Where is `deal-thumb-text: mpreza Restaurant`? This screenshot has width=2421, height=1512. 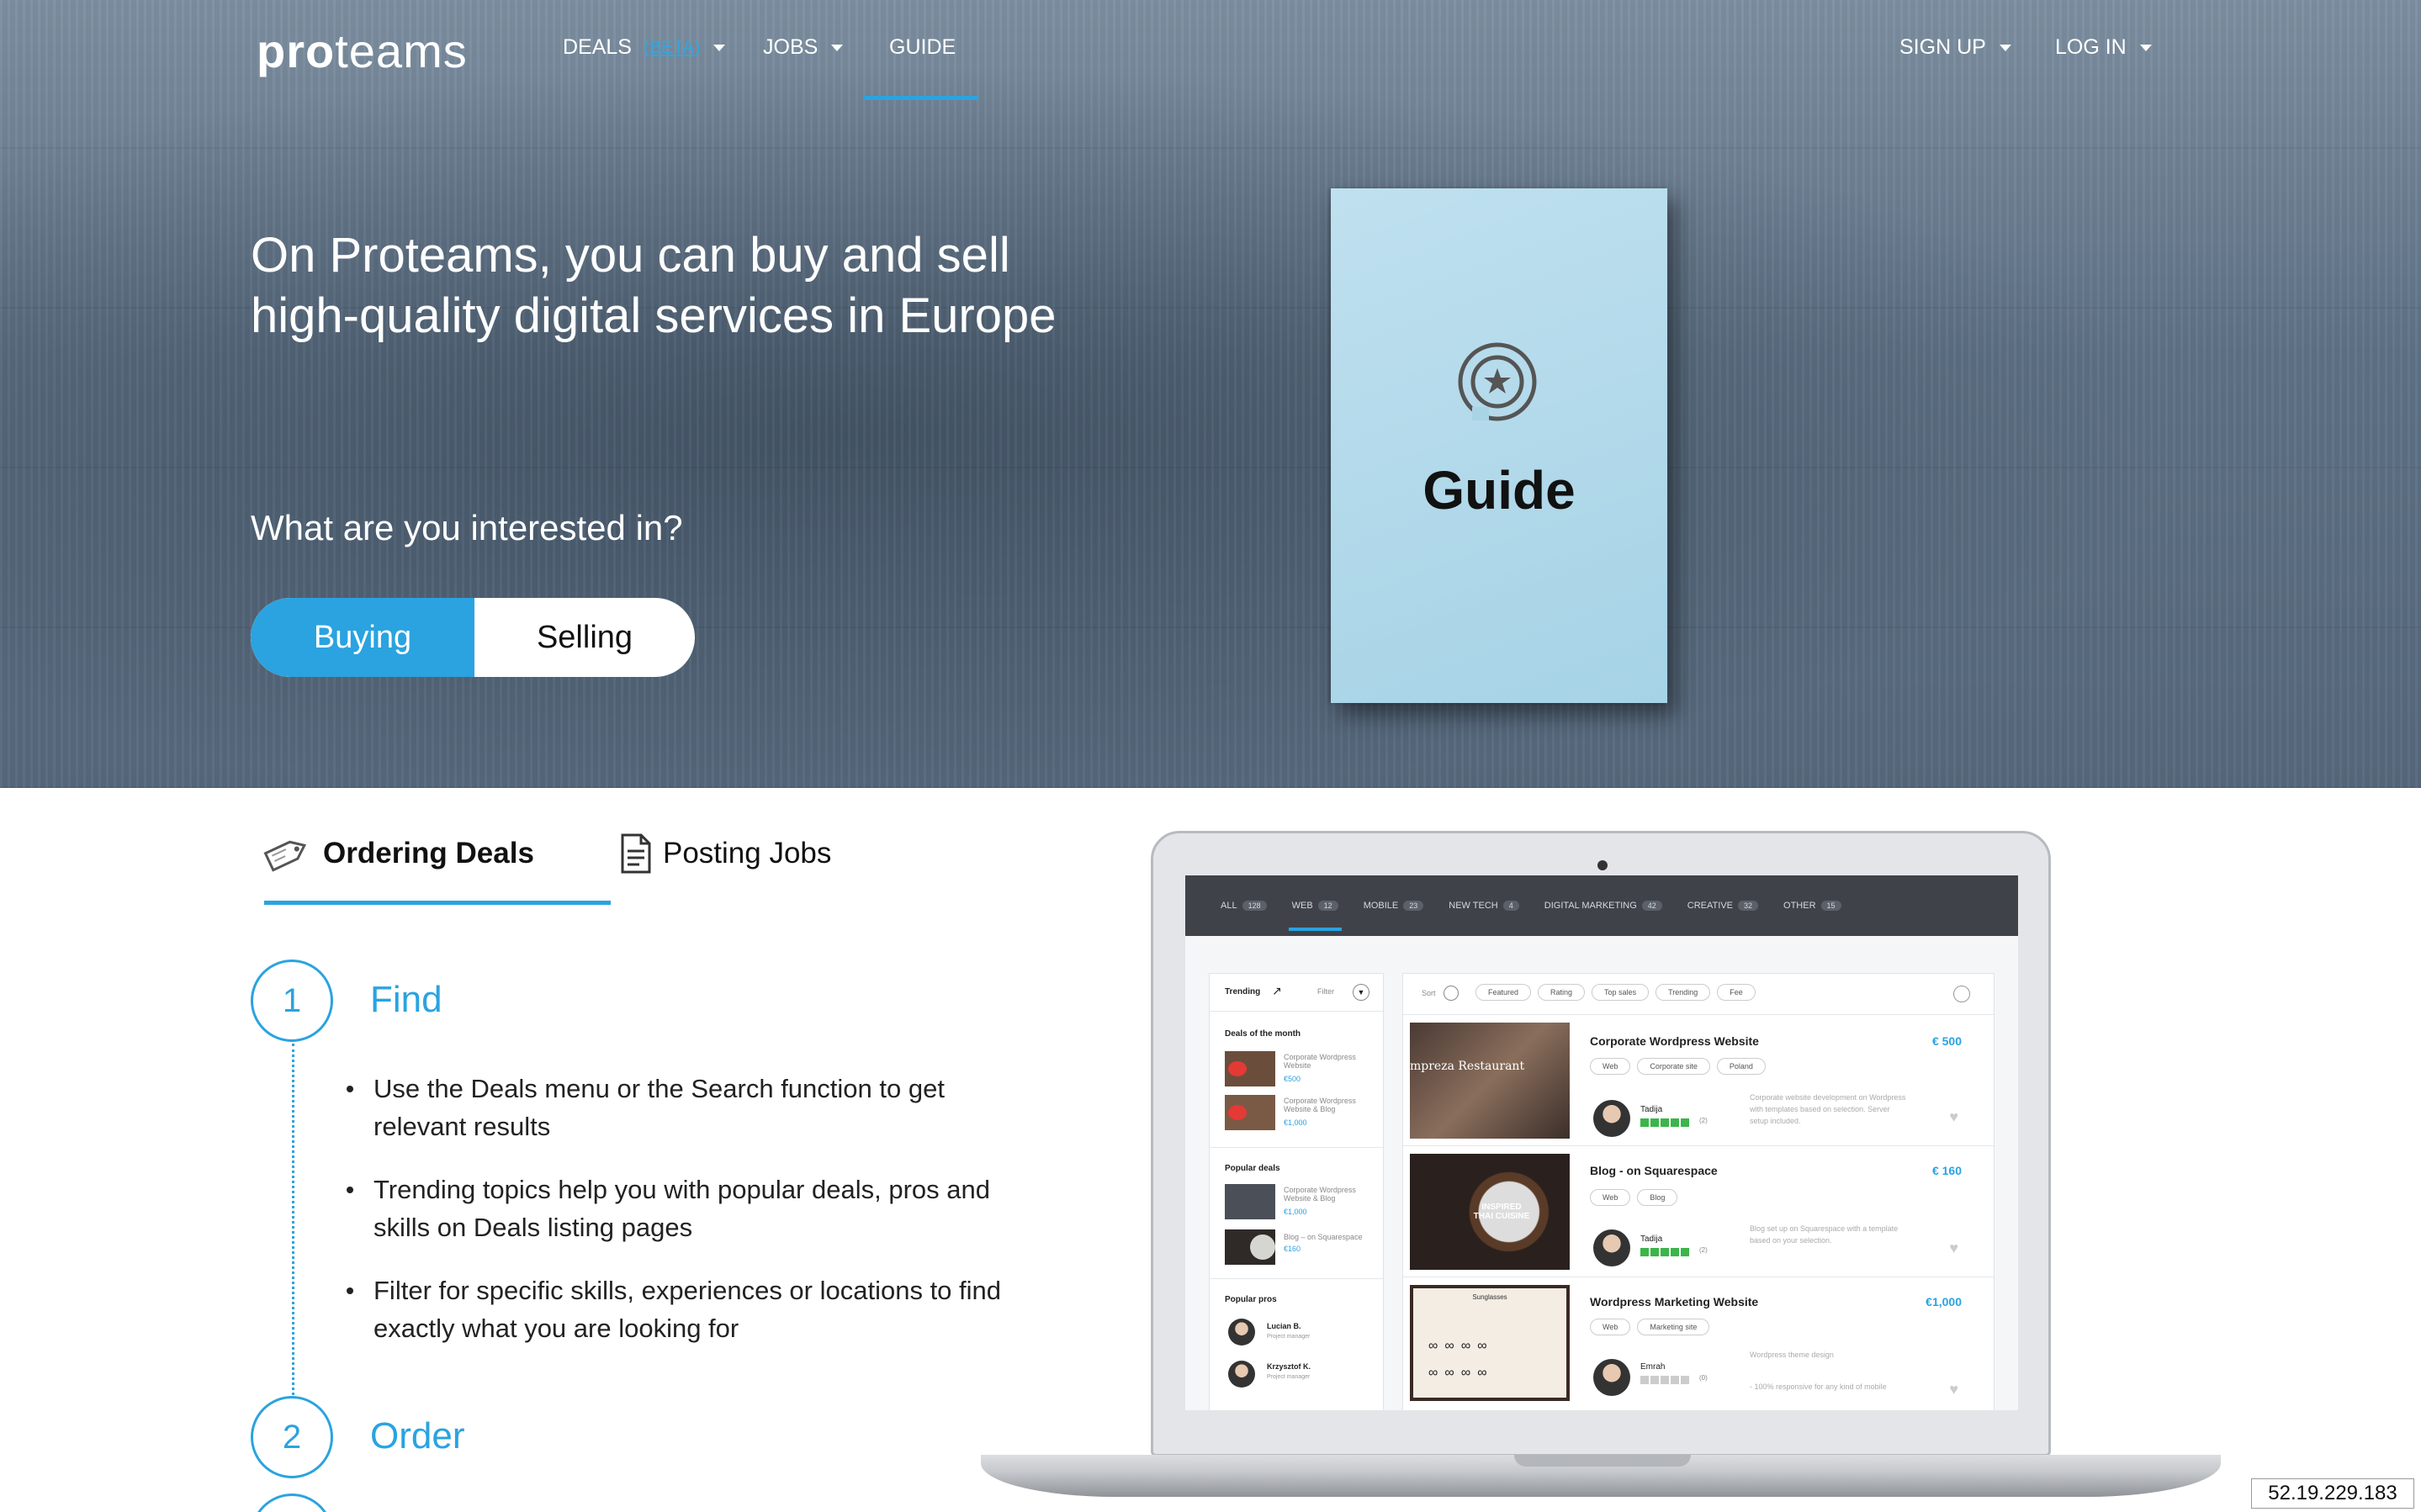 deal-thumb-text: mpreza Restaurant is located at coordinates (1468, 1066).